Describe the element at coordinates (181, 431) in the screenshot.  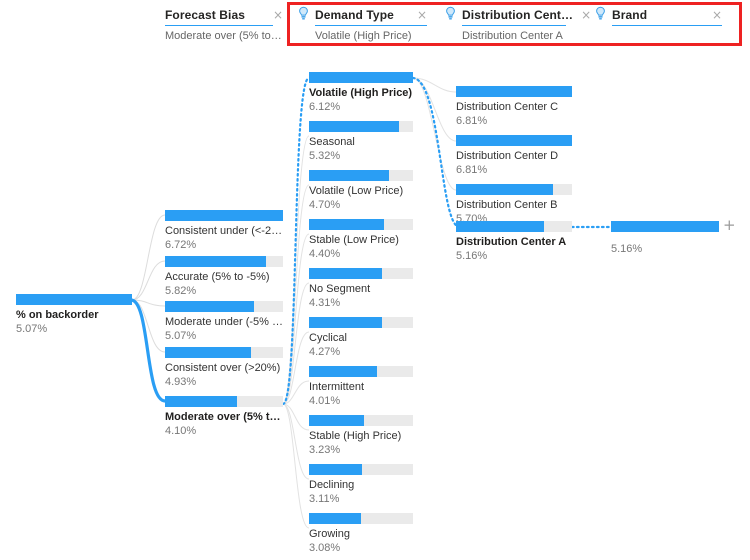
I see `node-value: 4.10%` at that location.